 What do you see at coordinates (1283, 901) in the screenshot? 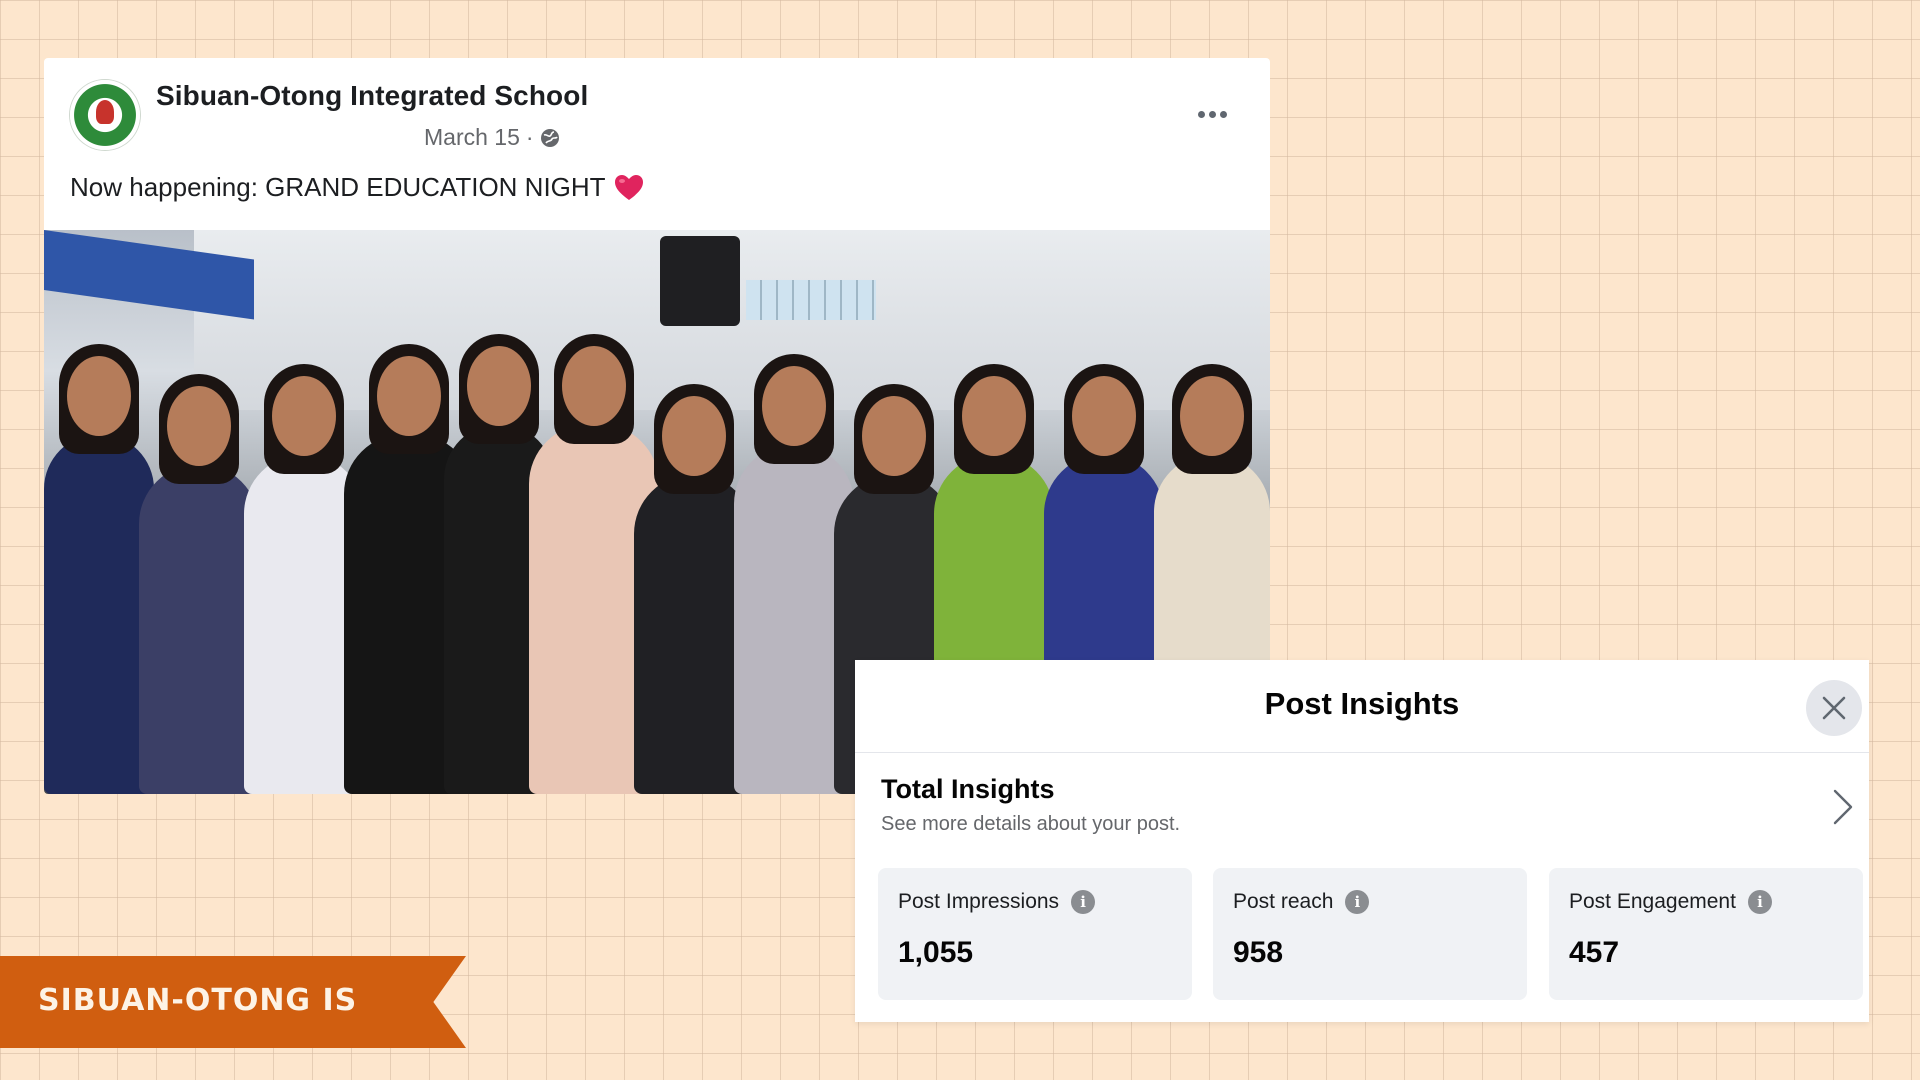
I see `metric-label-text: Post reach` at bounding box center [1283, 901].